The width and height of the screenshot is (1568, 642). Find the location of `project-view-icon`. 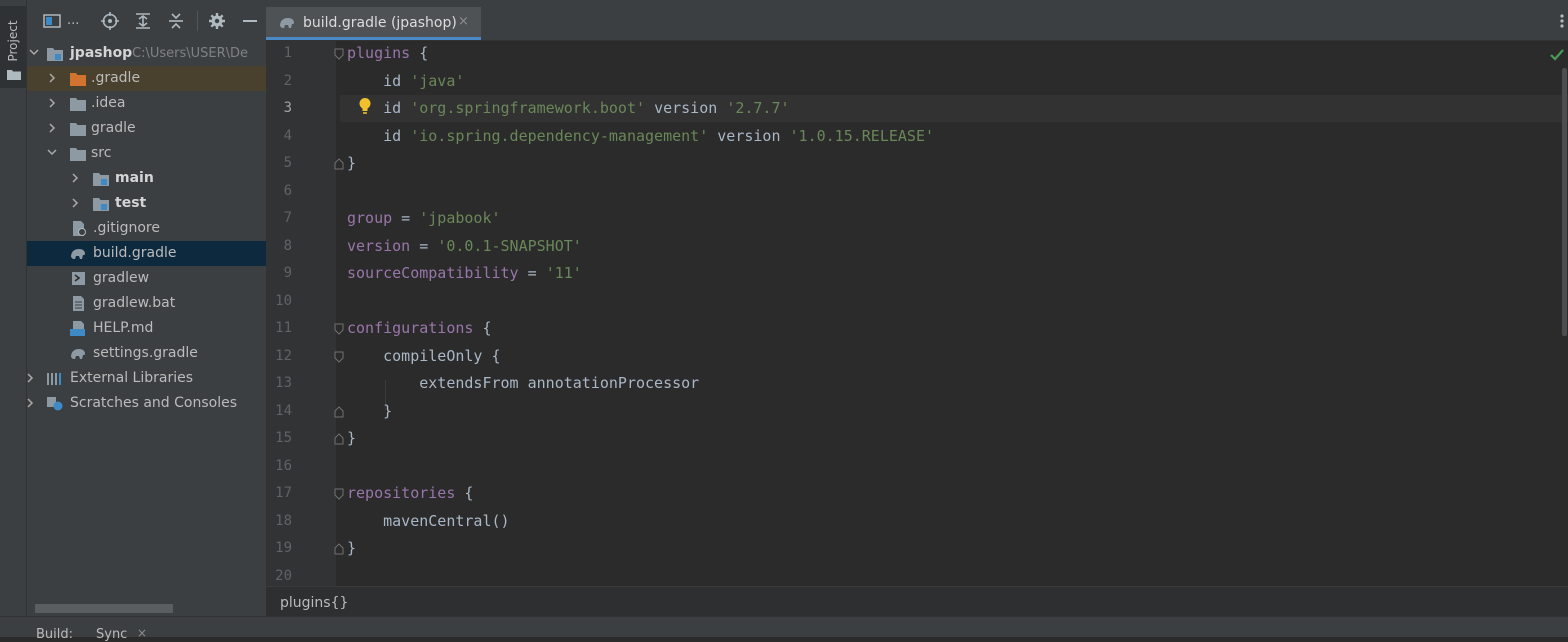

project-view-icon is located at coordinates (52, 21).